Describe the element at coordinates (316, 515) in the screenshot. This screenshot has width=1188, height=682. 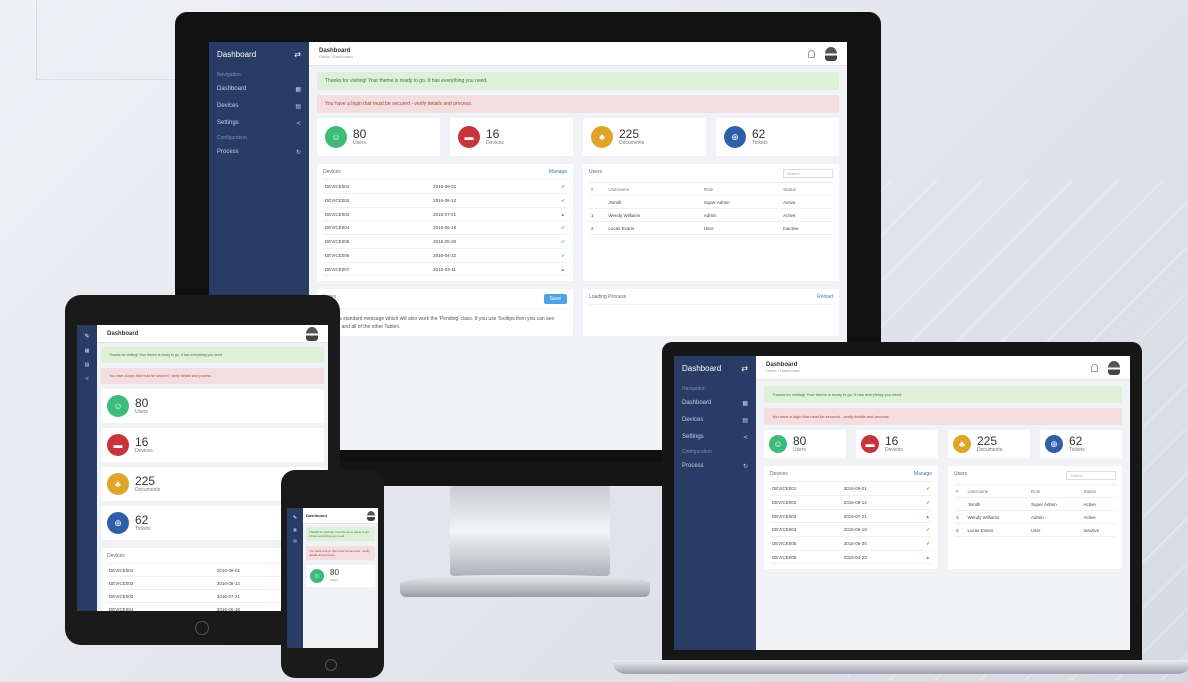
I see `breadcrumb: Dashboard` at that location.